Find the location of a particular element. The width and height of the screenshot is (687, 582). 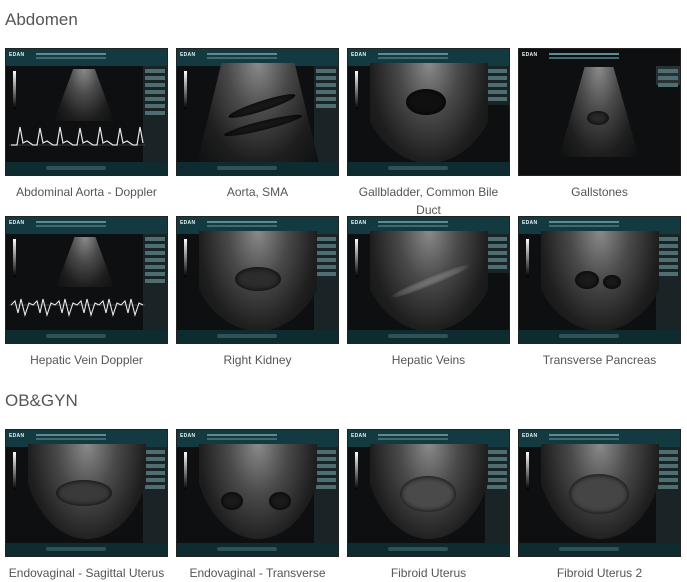

gallery-item-fibroid-uterus: EDAN Fibroid Uterus is located at coordinates (428, 505).